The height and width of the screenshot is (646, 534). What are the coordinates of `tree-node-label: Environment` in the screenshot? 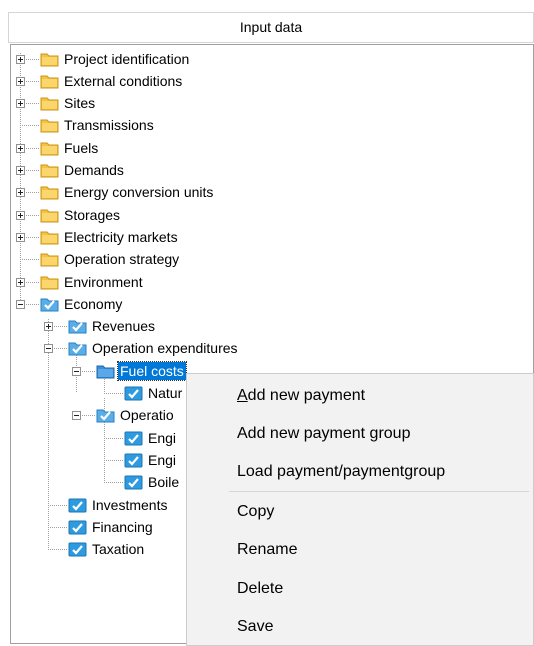 It's located at (103, 282).